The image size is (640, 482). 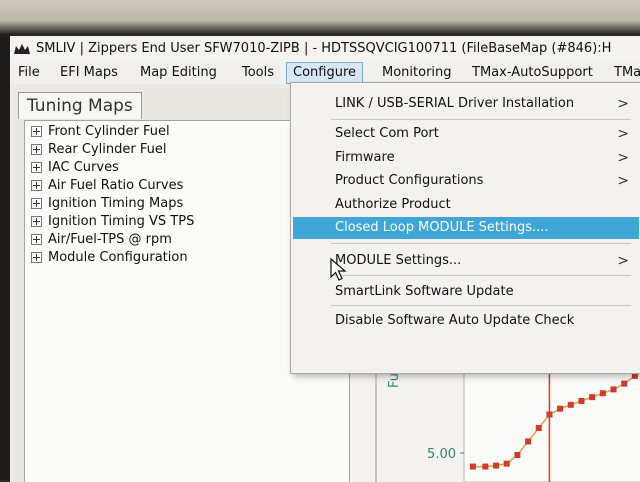 What do you see at coordinates (320, 17) in the screenshot?
I see `monitor-bezel-top` at bounding box center [320, 17].